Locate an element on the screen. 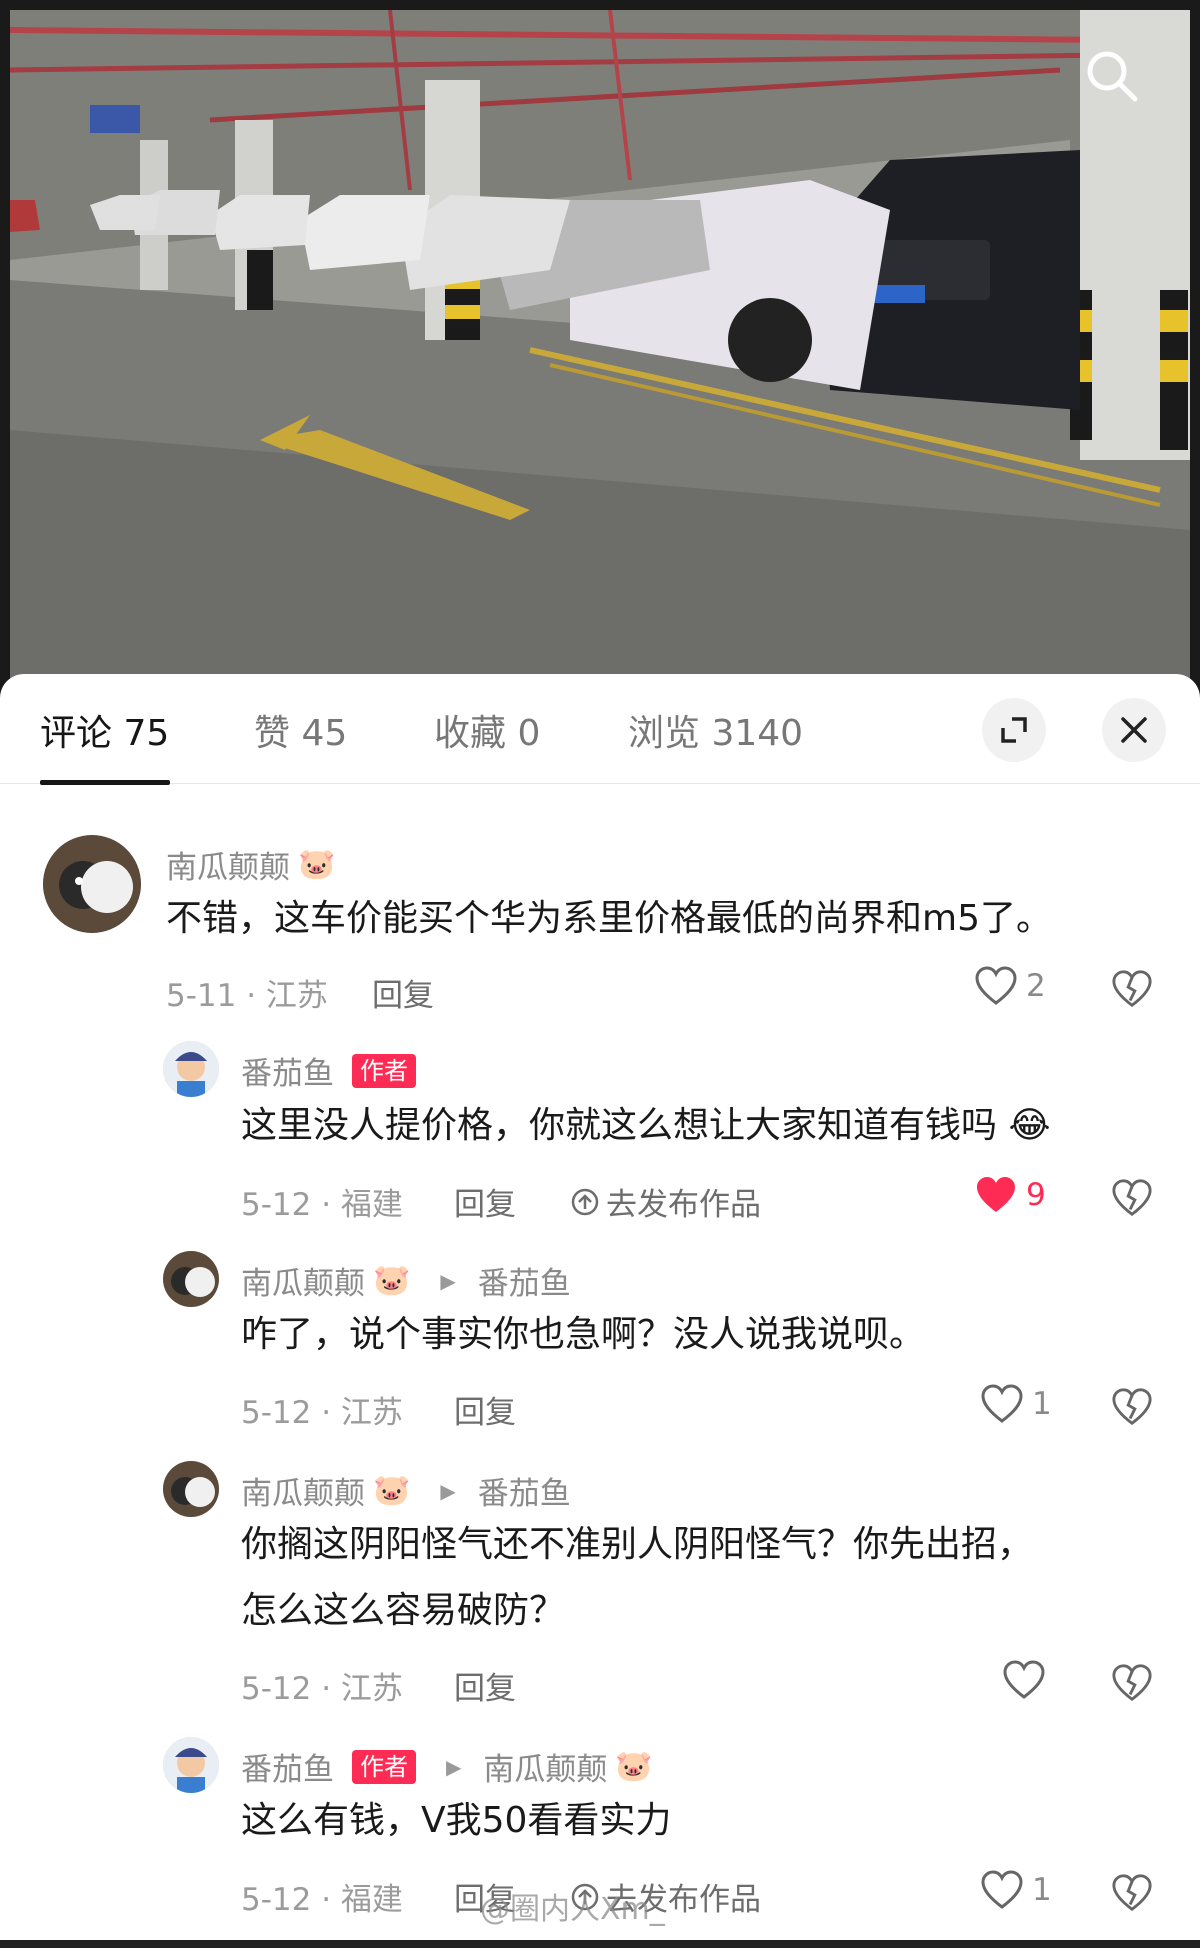  comment-text: 这里没人提价格，你就这么想让大家知道有钱吗 😂 is located at coordinates (646, 1125).